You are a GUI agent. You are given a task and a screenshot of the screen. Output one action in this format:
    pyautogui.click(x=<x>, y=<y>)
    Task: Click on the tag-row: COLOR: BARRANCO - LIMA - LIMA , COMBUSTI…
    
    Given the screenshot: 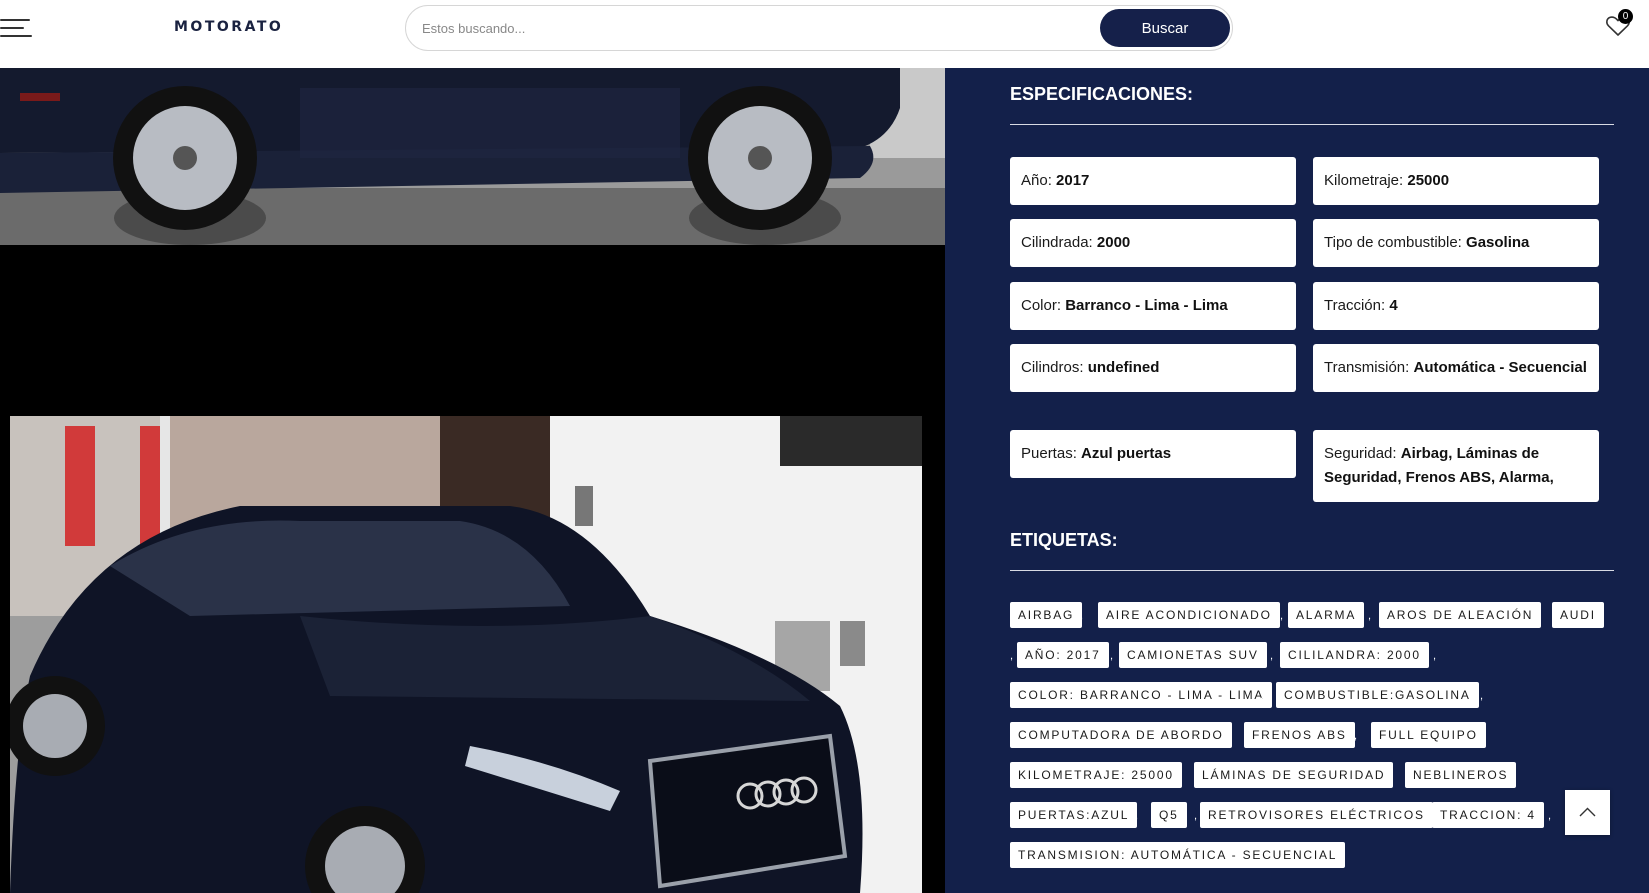 What is the action you would take?
    pyautogui.click(x=1312, y=702)
    